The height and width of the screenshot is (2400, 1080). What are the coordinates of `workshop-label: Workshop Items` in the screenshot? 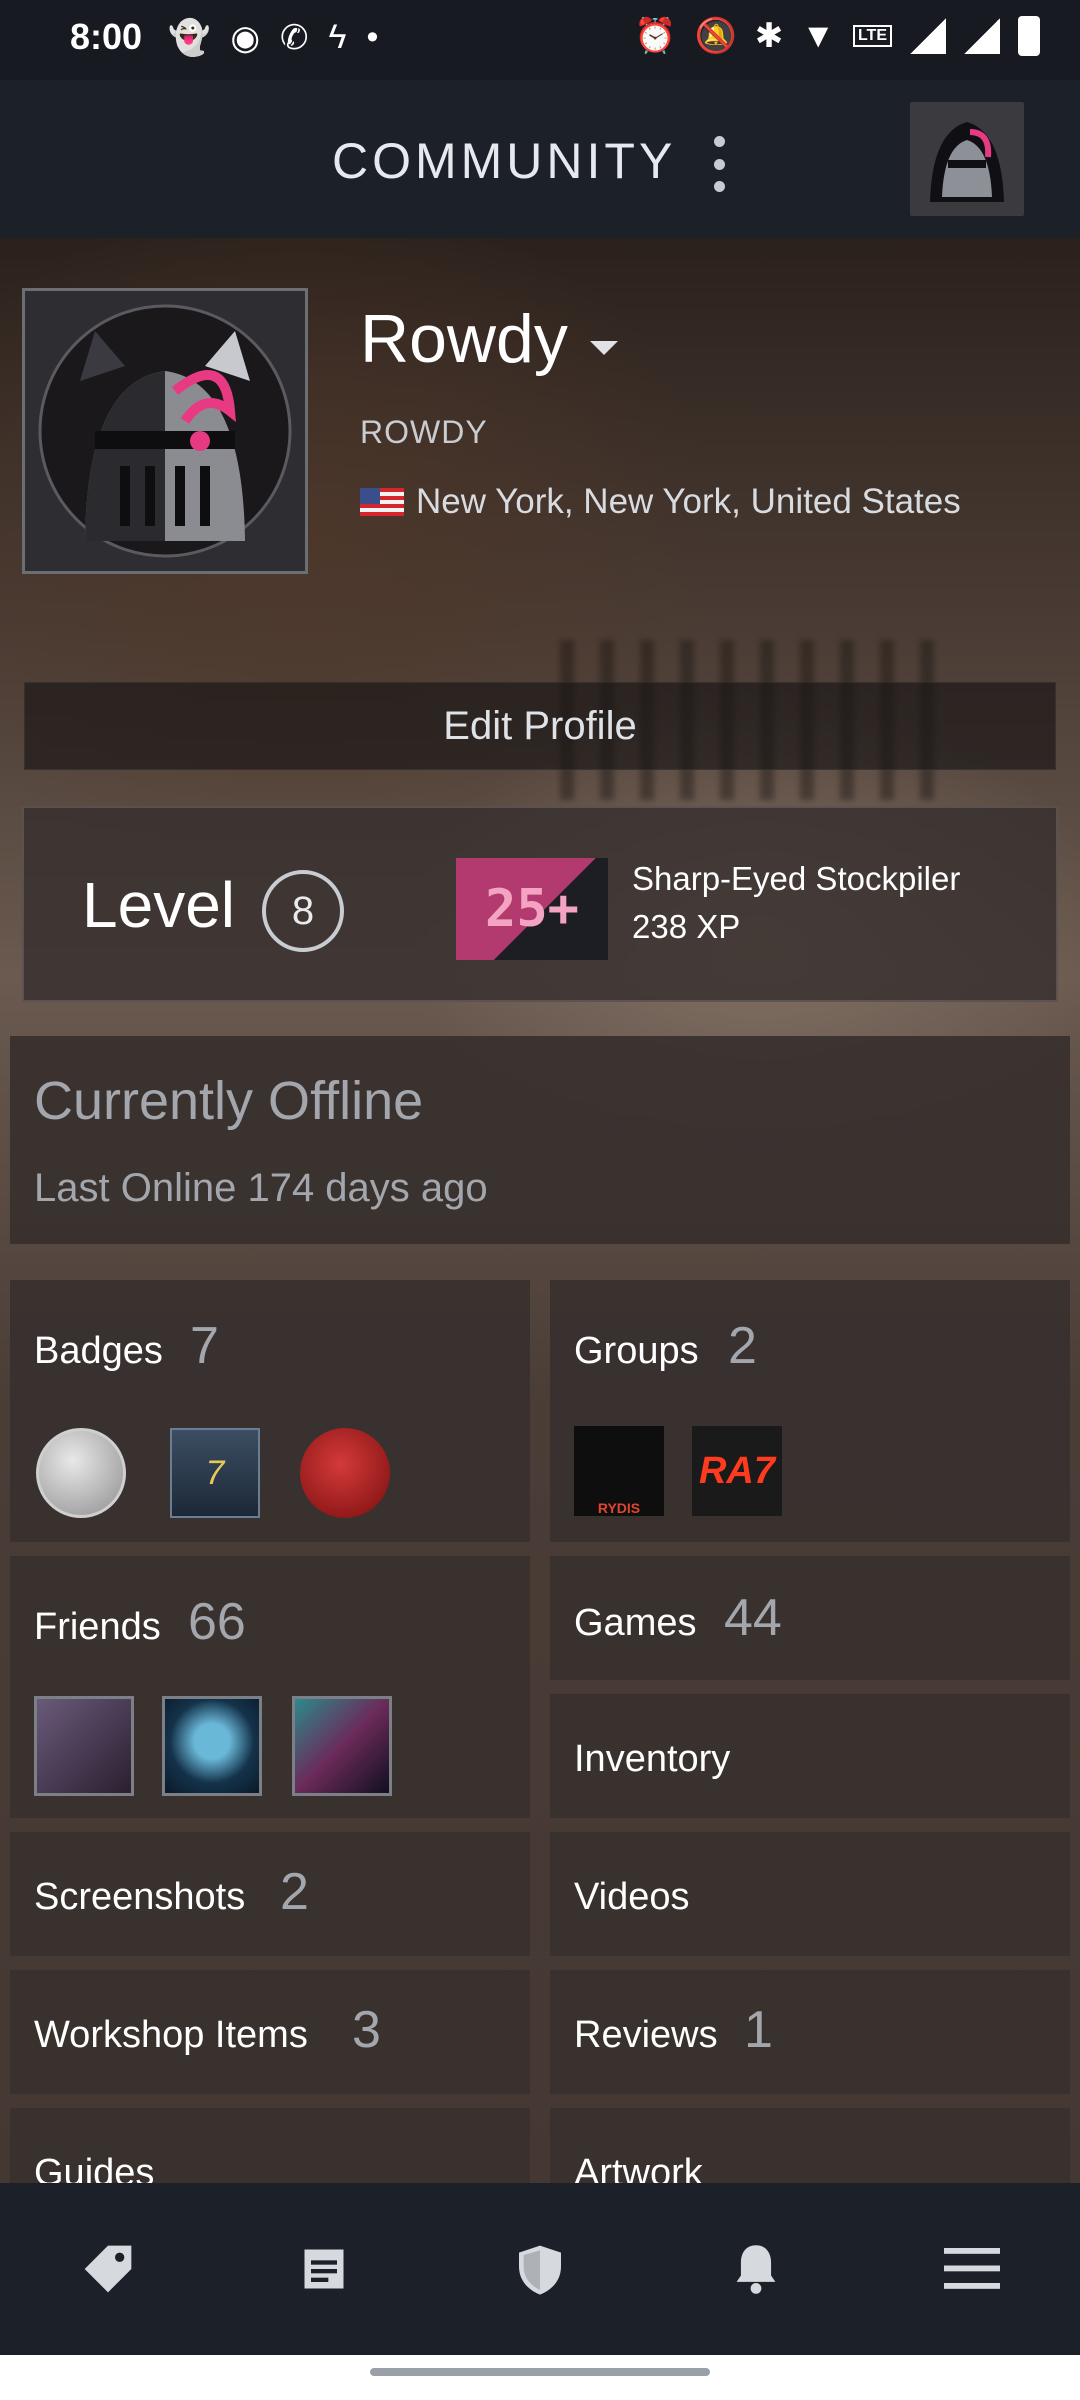 It's located at (171, 2035).